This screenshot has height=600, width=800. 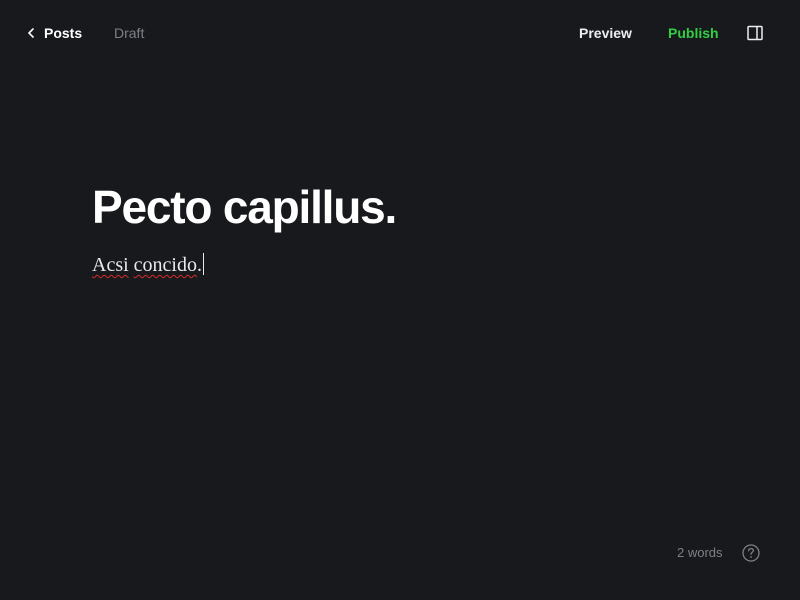 I want to click on post-editor: Pecto capillus. Acsi concido., so click(x=402, y=228).